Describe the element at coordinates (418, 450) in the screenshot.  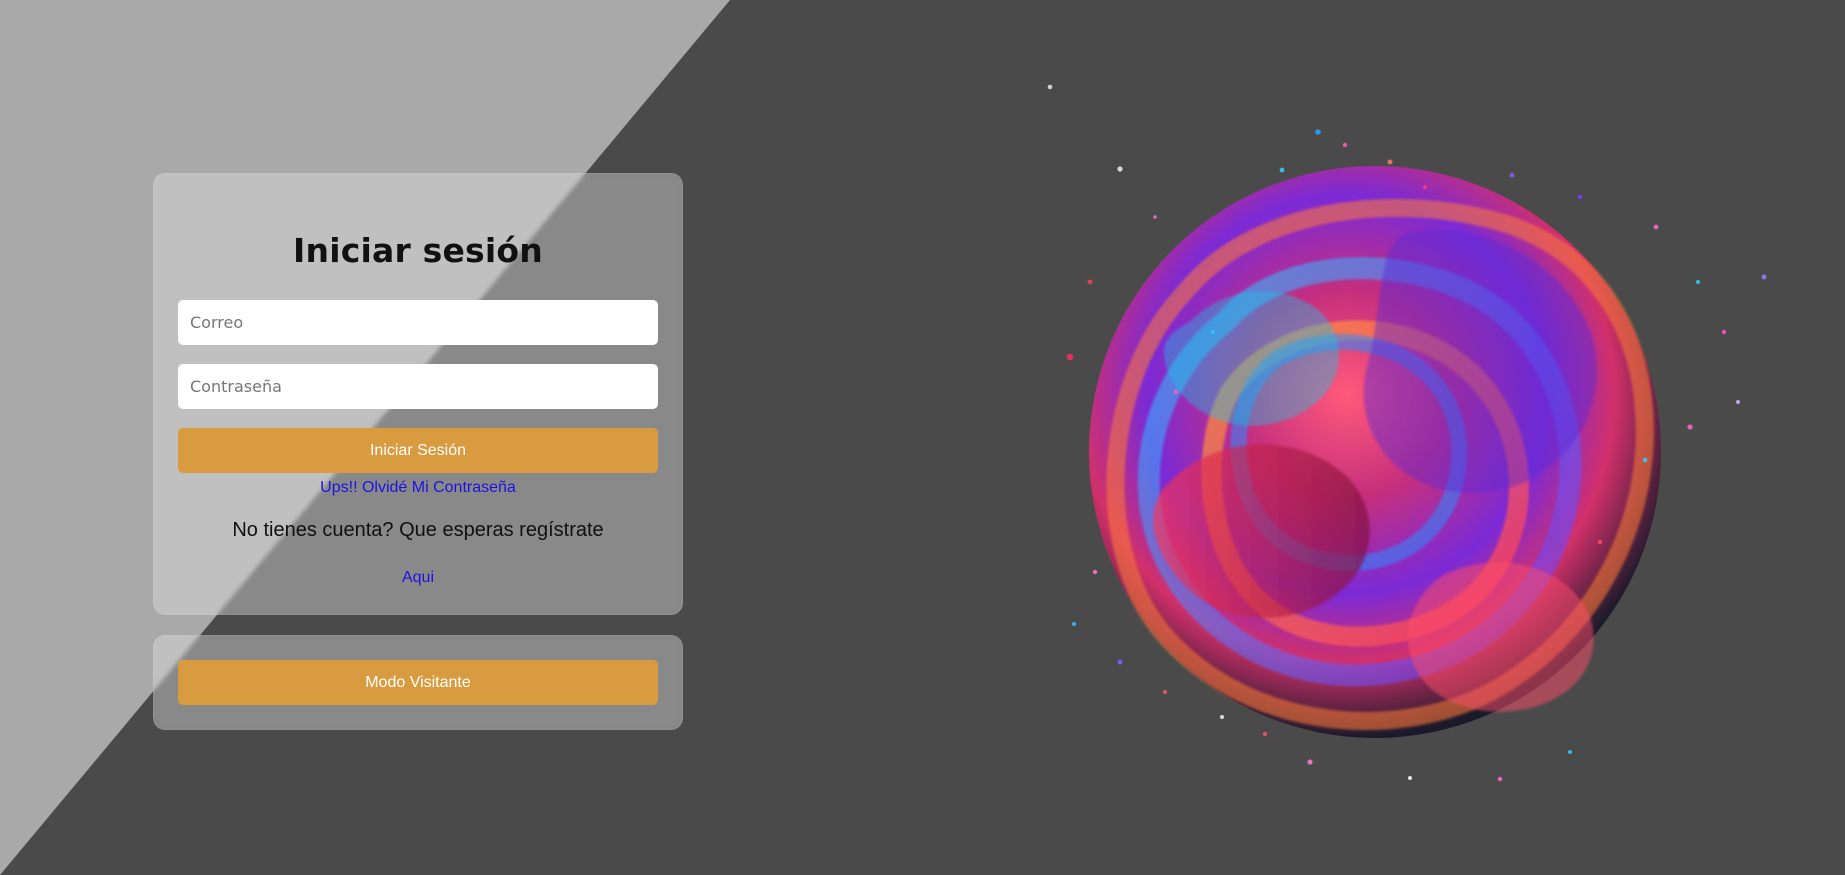
I see `login-button: Iniciar Sesión` at that location.